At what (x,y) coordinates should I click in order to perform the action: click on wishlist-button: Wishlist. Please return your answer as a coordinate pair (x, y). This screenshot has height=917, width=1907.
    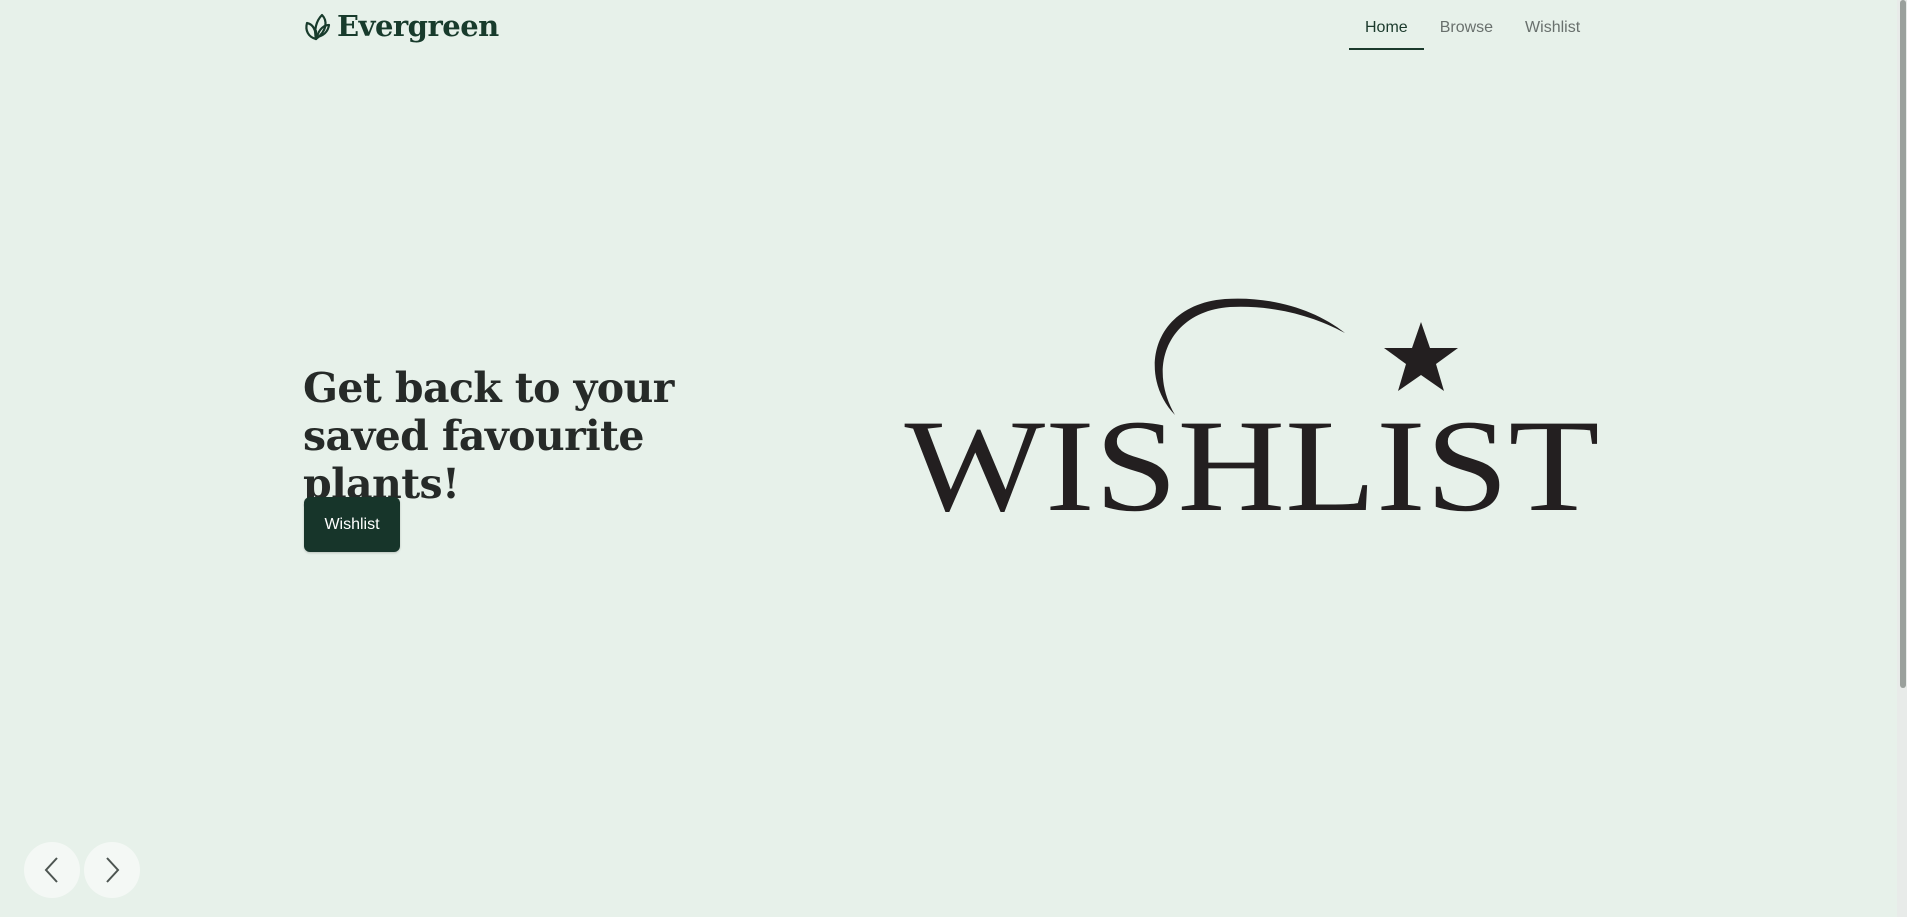
    Looking at the image, I should click on (352, 524).